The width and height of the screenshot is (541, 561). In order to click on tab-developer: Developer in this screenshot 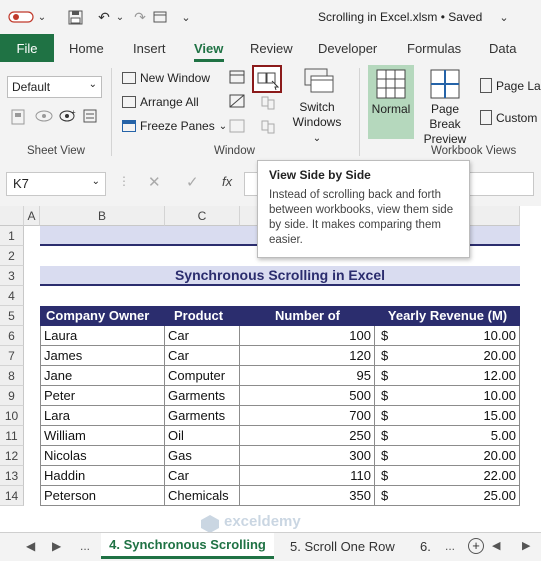, I will do `click(347, 48)`.